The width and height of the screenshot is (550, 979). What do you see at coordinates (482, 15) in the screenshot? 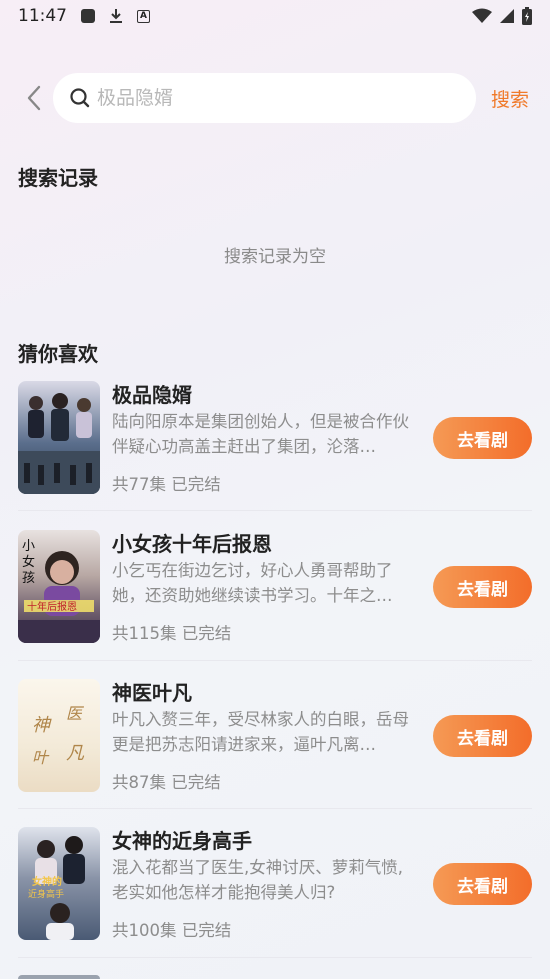
I see `wifi-icon` at bounding box center [482, 15].